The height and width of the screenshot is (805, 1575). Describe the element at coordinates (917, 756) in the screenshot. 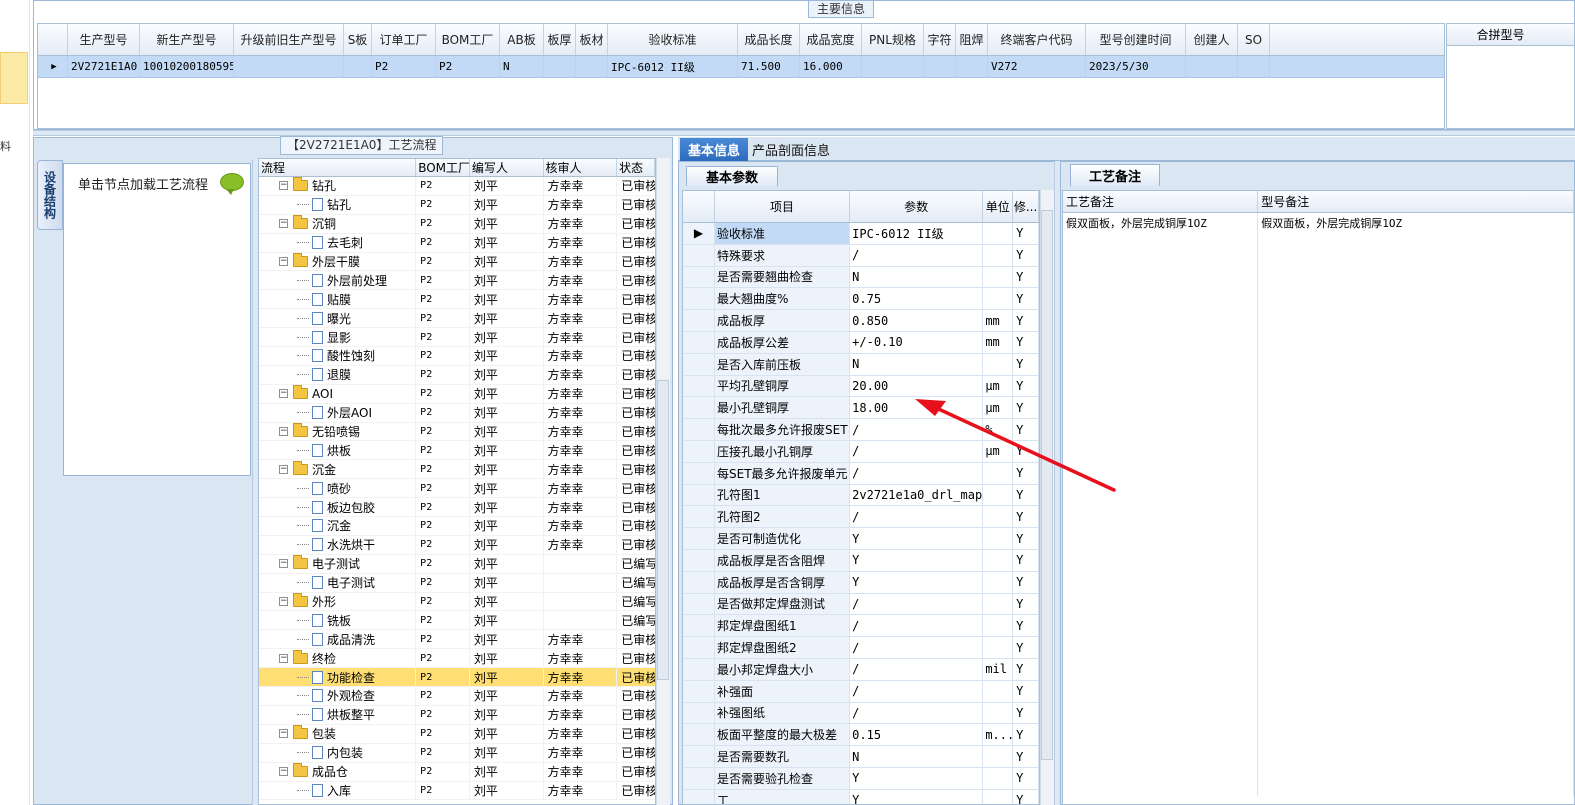

I see `param-value: N` at that location.